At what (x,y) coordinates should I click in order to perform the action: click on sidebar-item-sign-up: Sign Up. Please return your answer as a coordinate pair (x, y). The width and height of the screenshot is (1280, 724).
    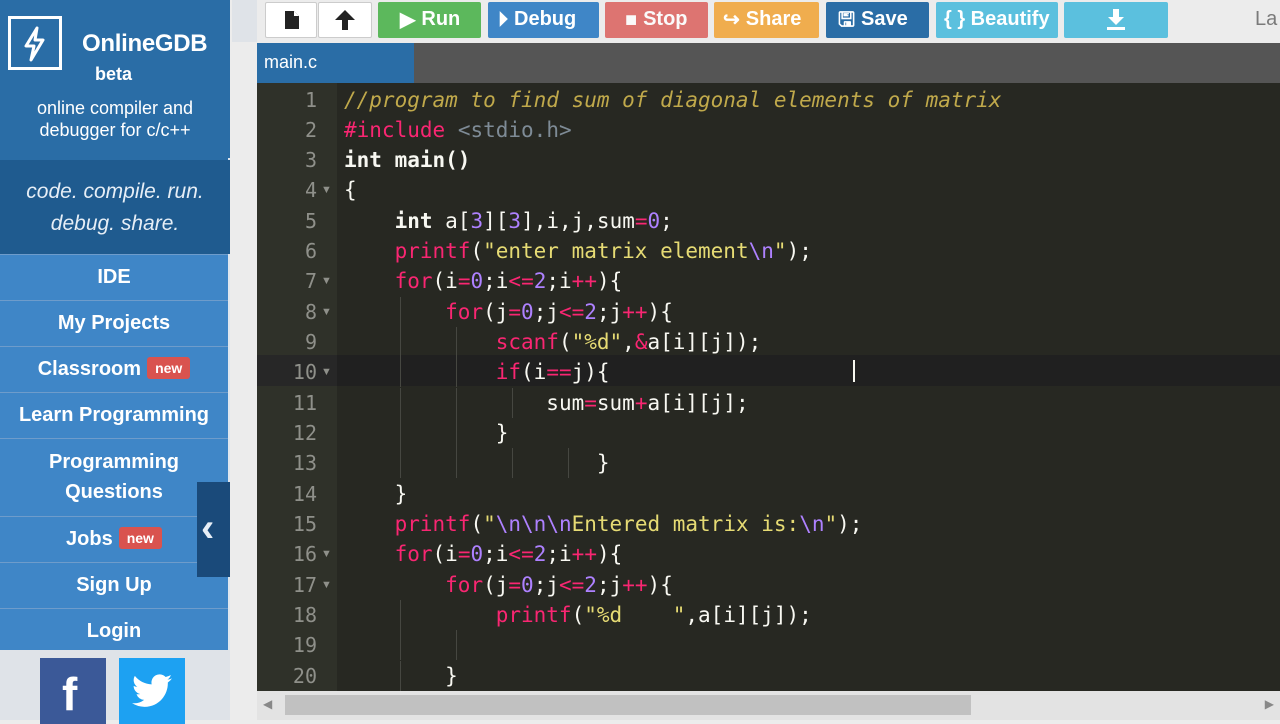
    Looking at the image, I should click on (114, 585).